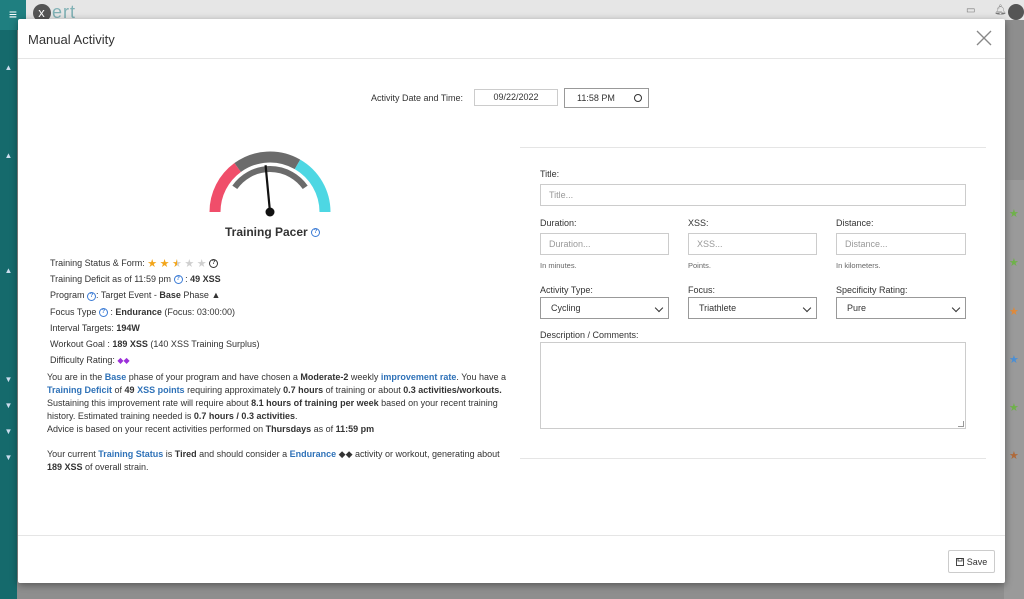 The height and width of the screenshot is (599, 1024). Describe the element at coordinates (1014, 389) in the screenshot. I see `background-list` at that location.